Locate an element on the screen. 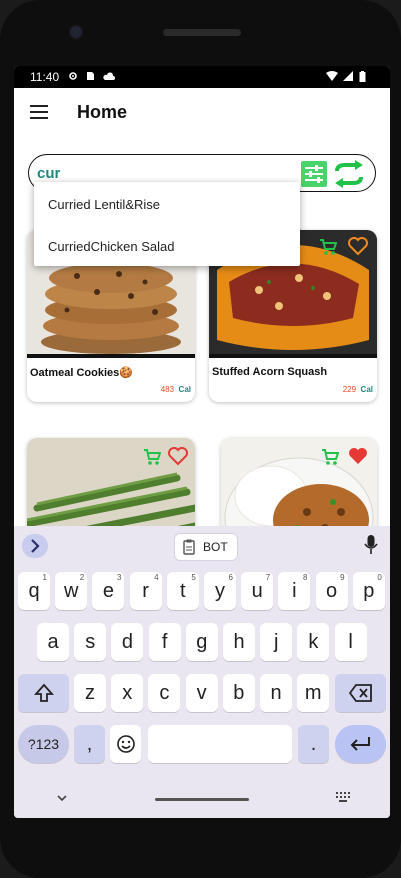 The height and width of the screenshot is (878, 401). key-label: k is located at coordinates (313, 642).